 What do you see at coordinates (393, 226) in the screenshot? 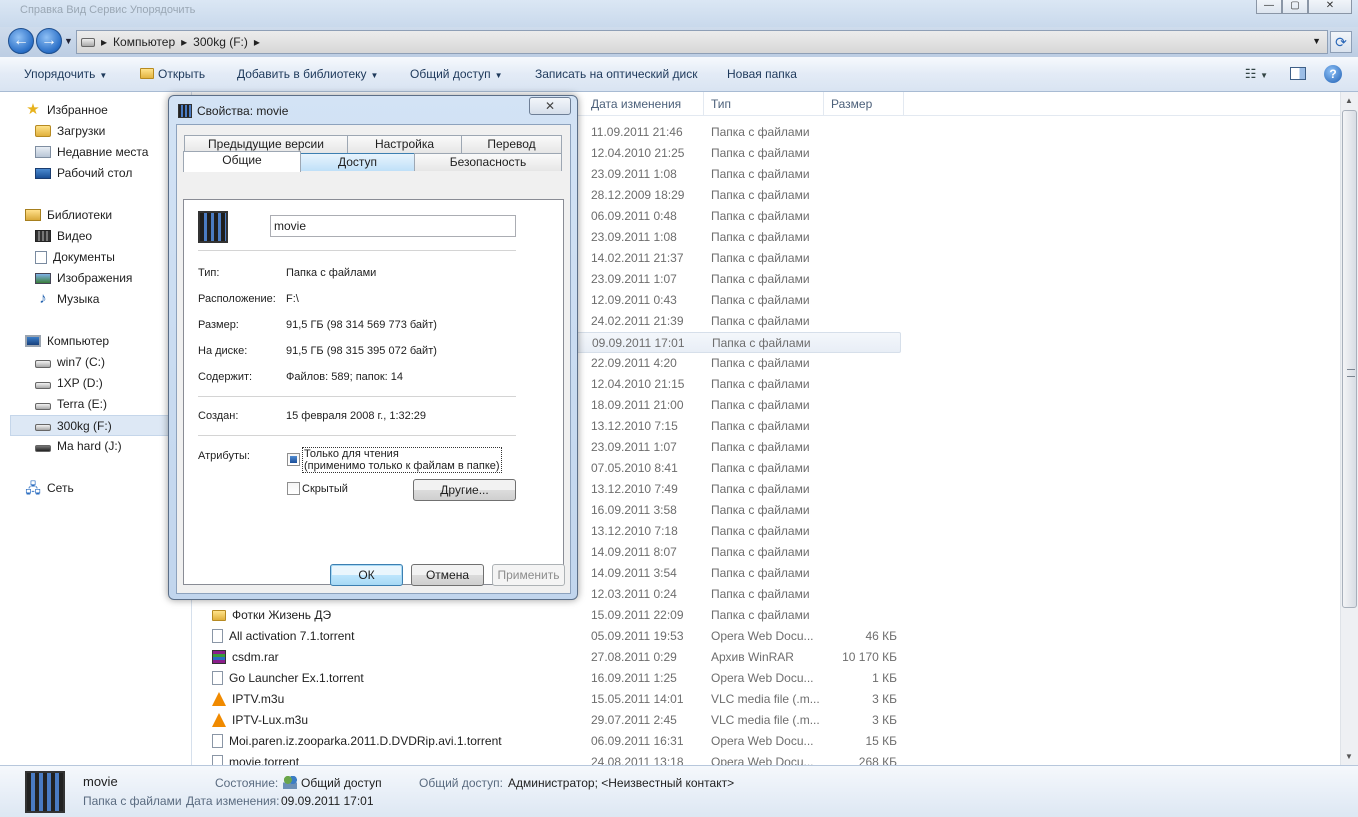
I see `folder-name-field` at bounding box center [393, 226].